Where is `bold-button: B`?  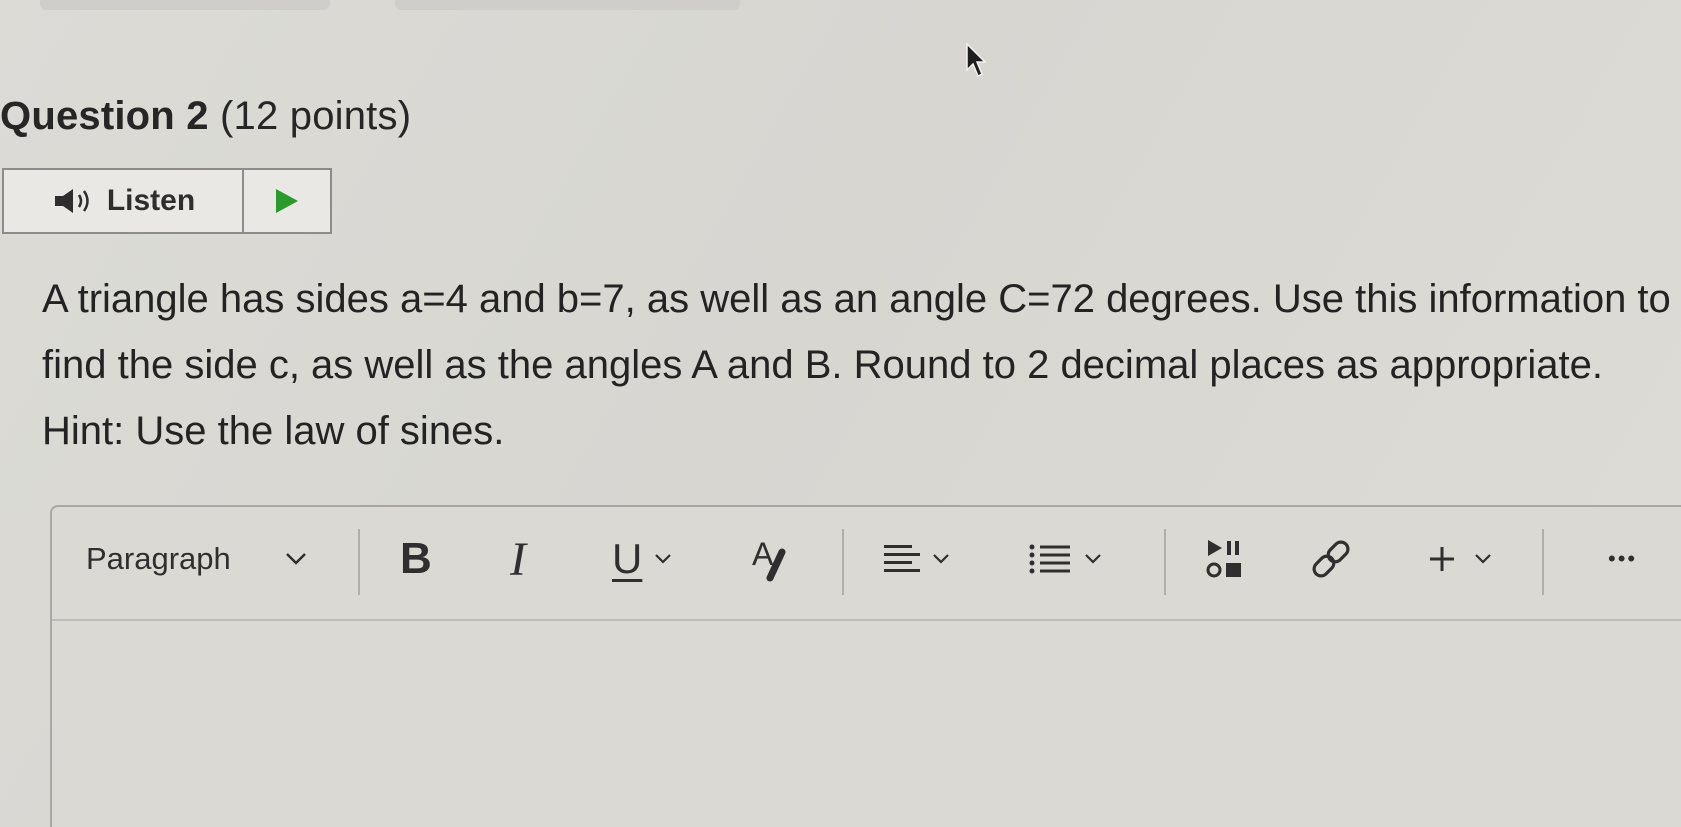
bold-button: B is located at coordinates (416, 559).